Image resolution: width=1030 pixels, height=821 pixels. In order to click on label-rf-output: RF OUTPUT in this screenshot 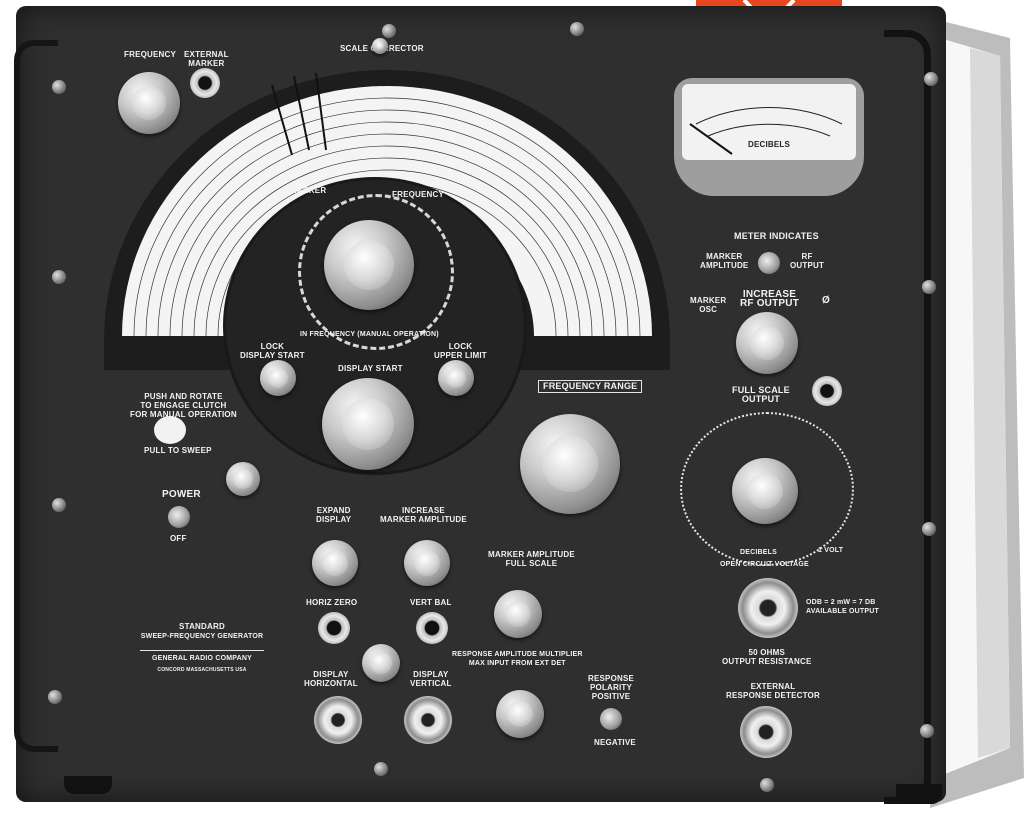, I will do `click(807, 261)`.